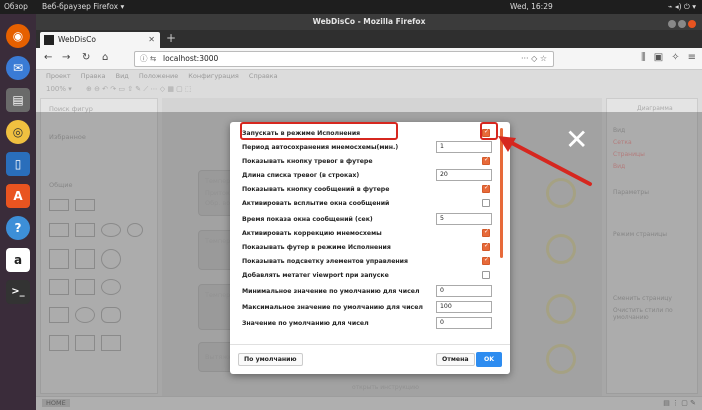 This screenshot has height=410, width=702. I want to click on favicon-icon, so click(49, 40).